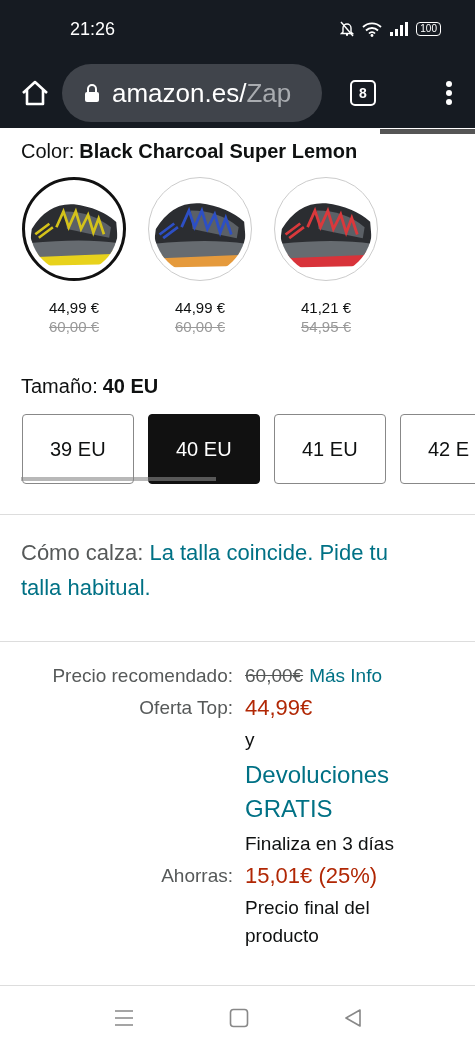 This screenshot has height=1056, width=475. I want to click on tab-count-button: 8, so click(363, 93).